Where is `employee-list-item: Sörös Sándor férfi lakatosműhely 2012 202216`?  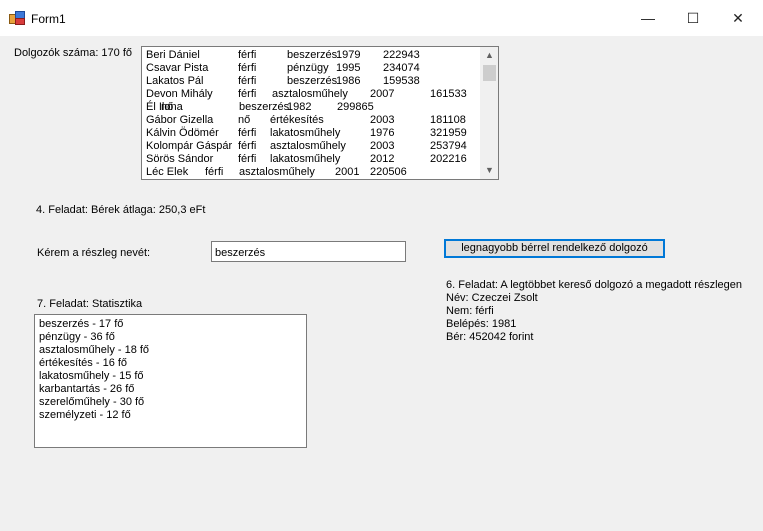
employee-list-item: Sörös Sándor férfi lakatosműhely 2012 202216 is located at coordinates (312, 159).